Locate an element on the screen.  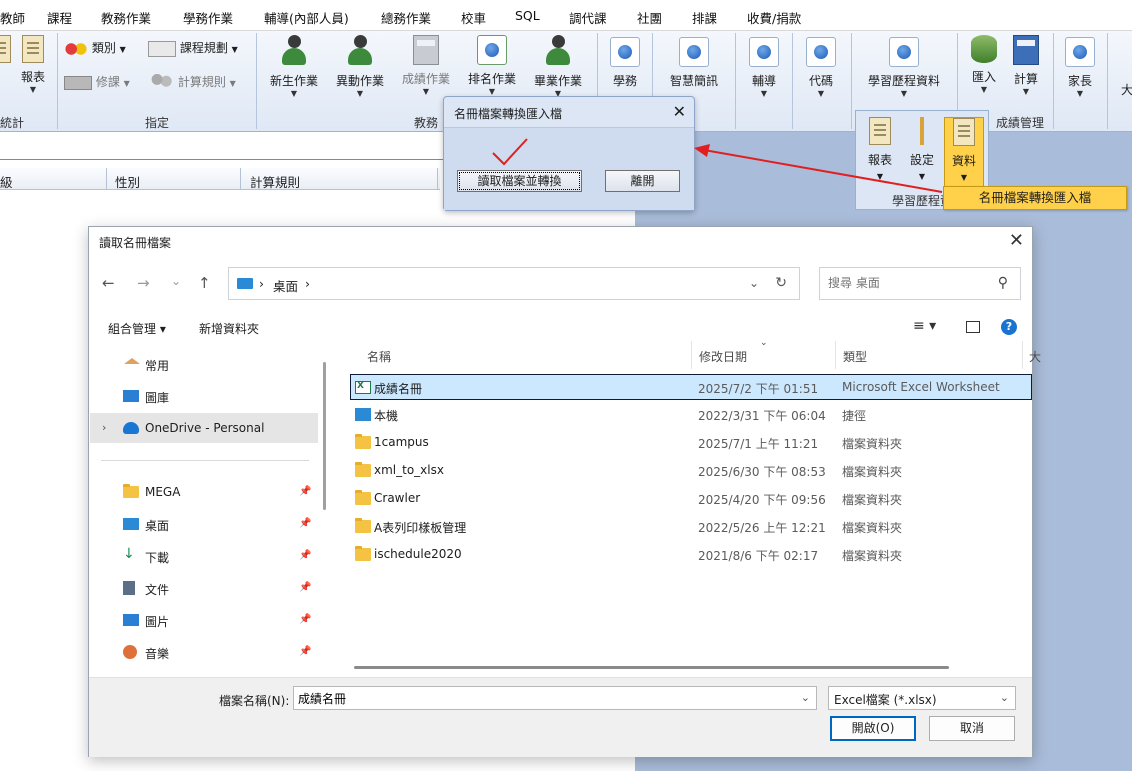
open-button: 開啟(O) is located at coordinates (873, 728).